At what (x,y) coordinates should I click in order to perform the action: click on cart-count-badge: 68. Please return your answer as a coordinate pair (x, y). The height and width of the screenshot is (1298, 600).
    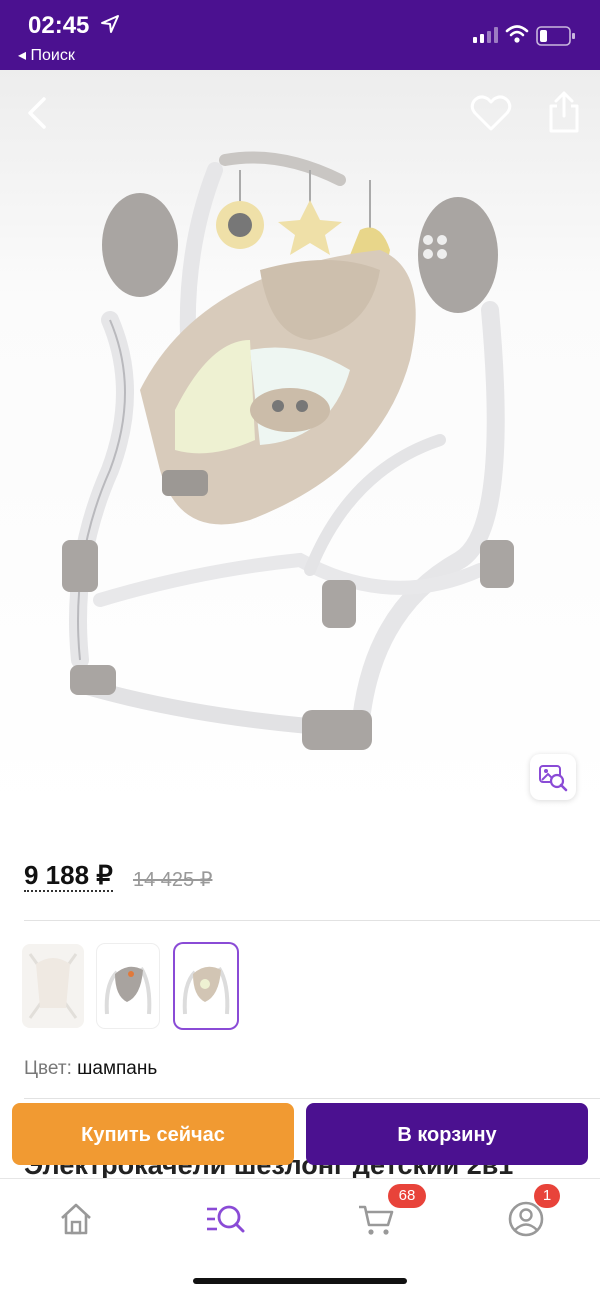
    Looking at the image, I should click on (407, 1196).